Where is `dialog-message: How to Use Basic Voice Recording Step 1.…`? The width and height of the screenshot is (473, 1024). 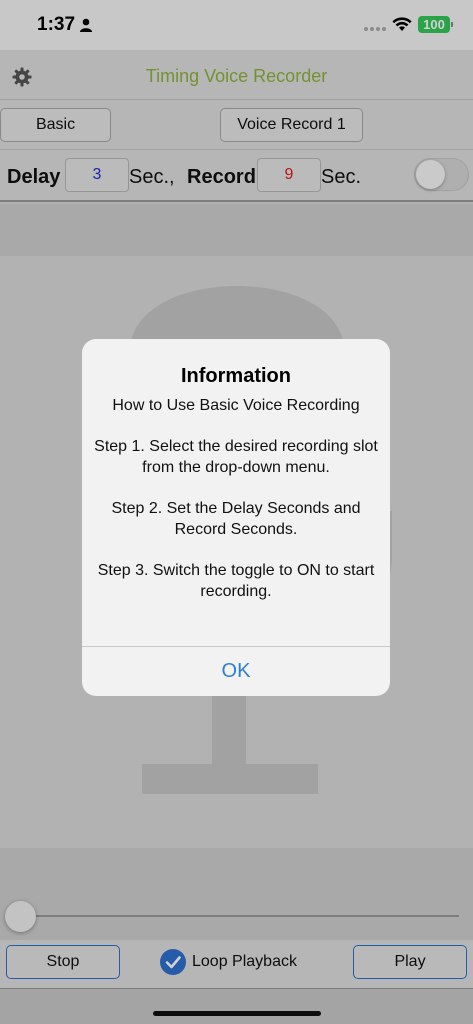 dialog-message: How to Use Basic Voice Recording Step 1.… is located at coordinates (236, 498).